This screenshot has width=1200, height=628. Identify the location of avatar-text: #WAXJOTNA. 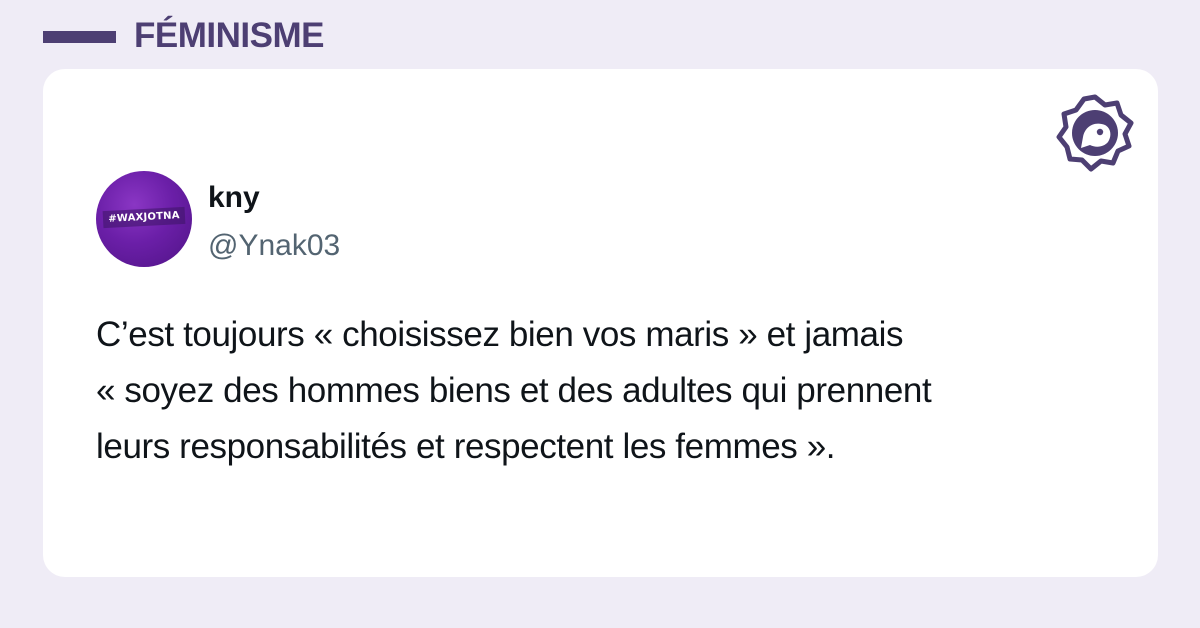
(144, 217).